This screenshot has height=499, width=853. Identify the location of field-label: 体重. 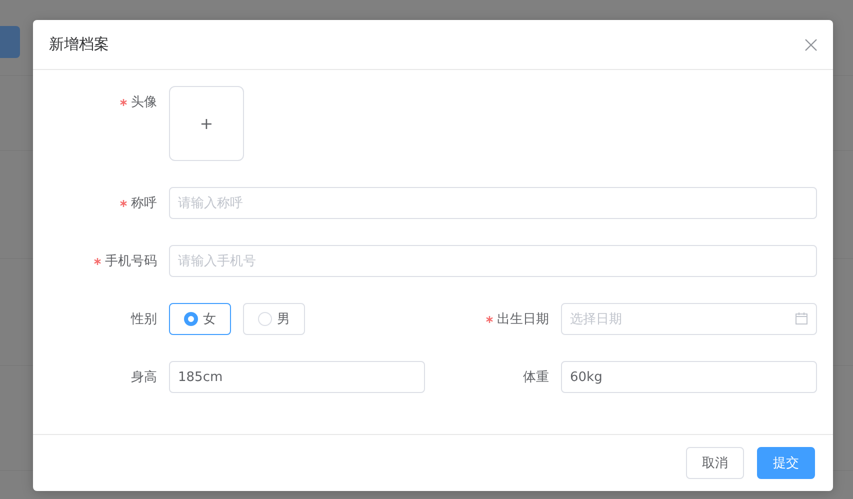
(536, 377).